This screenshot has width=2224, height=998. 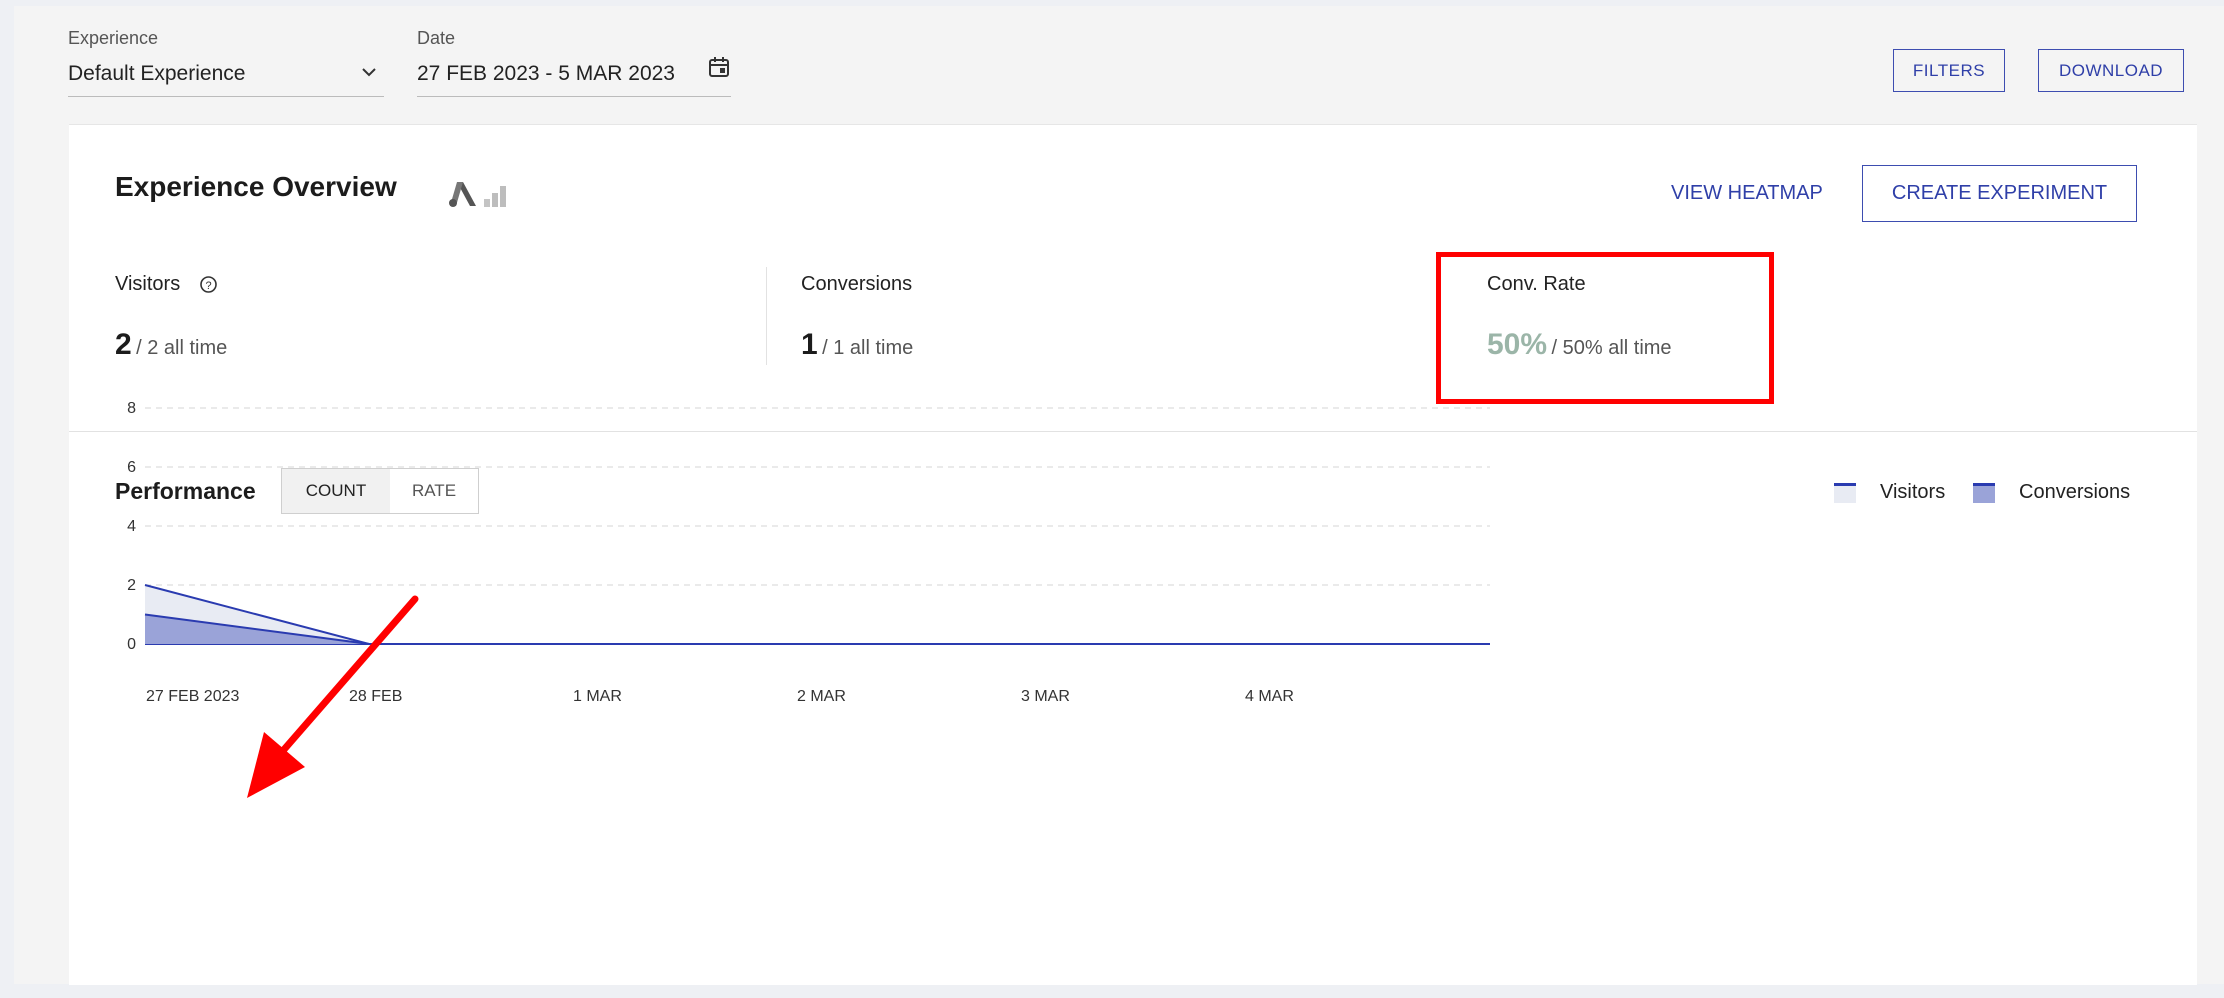 I want to click on download-button: DOWNLOAD, so click(x=2111, y=70).